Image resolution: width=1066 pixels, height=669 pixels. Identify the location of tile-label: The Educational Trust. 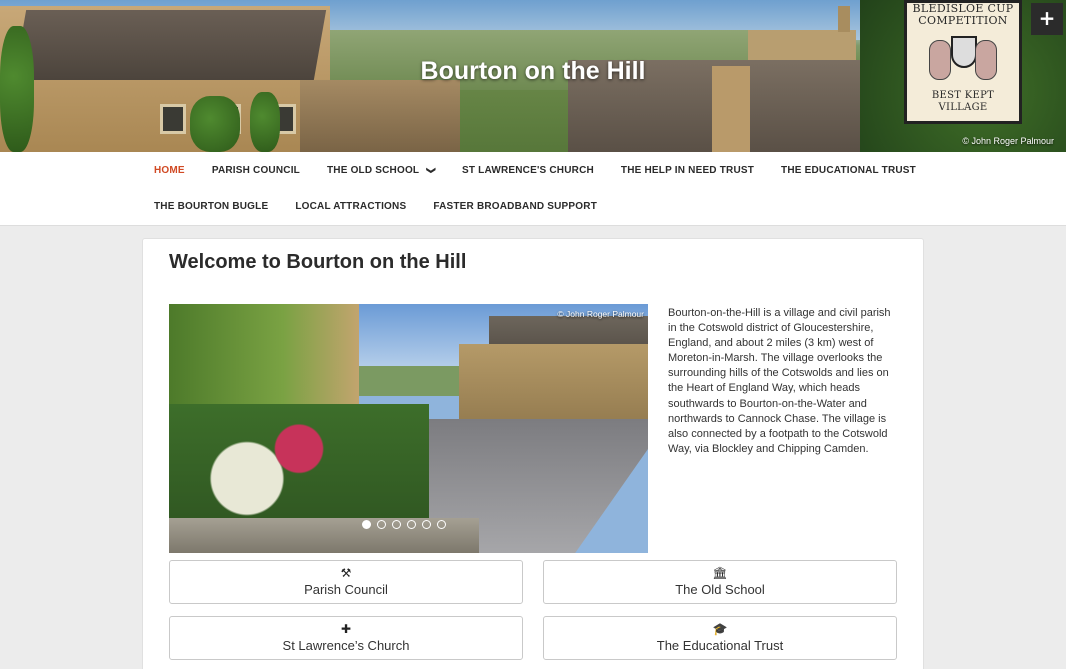
(720, 645).